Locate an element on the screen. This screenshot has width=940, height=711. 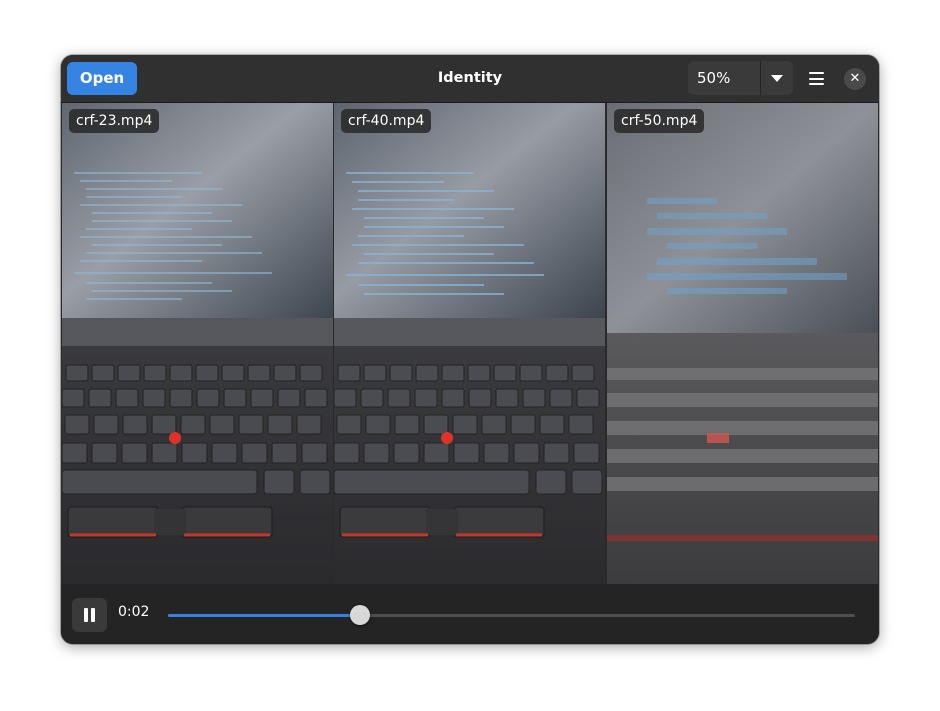
close-icon: ✕ is located at coordinates (855, 78).